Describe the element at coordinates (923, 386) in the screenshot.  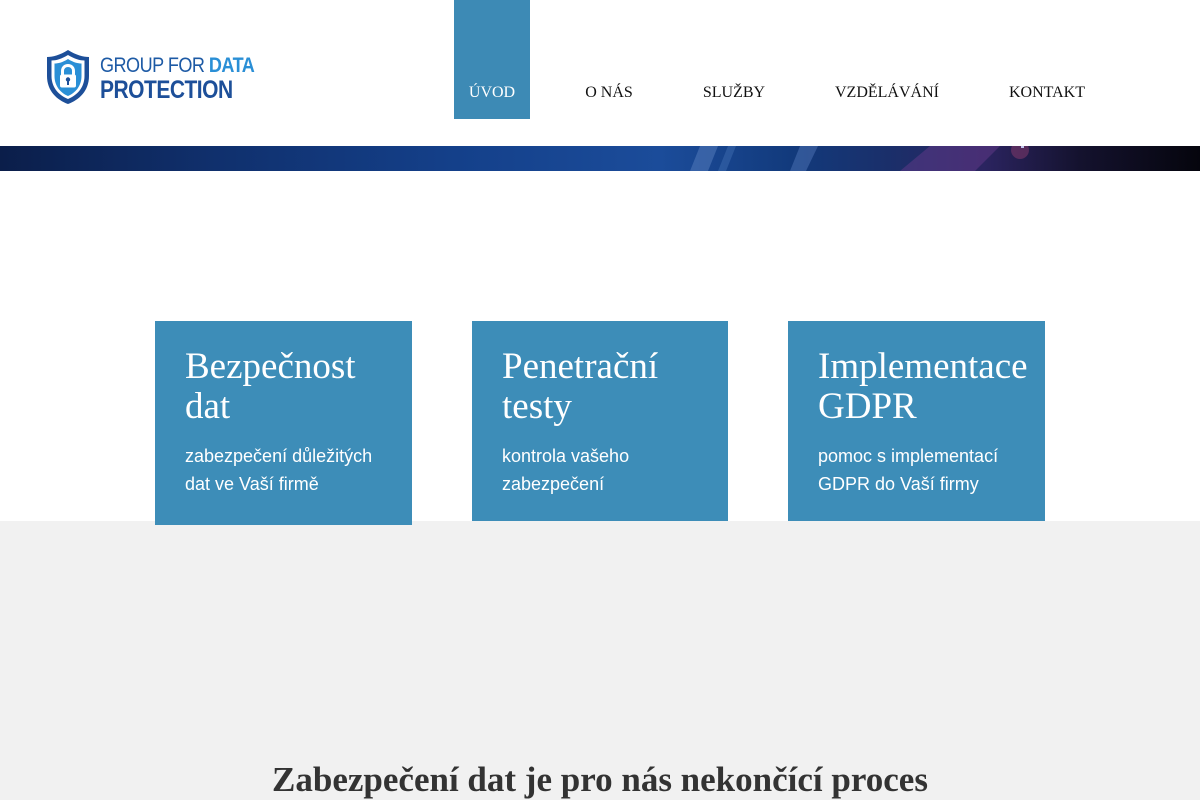
I see `card-title: Implementace GDPR` at that location.